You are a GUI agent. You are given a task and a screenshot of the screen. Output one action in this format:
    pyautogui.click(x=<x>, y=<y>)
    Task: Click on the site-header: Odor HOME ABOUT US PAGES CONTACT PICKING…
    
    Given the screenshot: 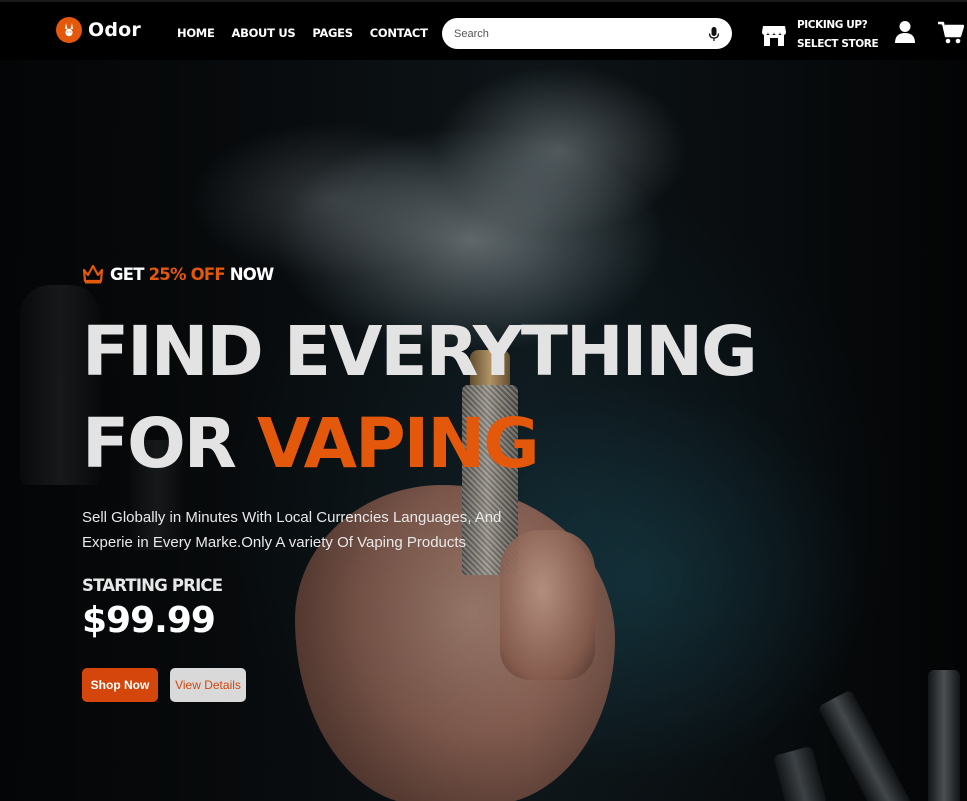 What is the action you would take?
    pyautogui.click(x=483, y=30)
    